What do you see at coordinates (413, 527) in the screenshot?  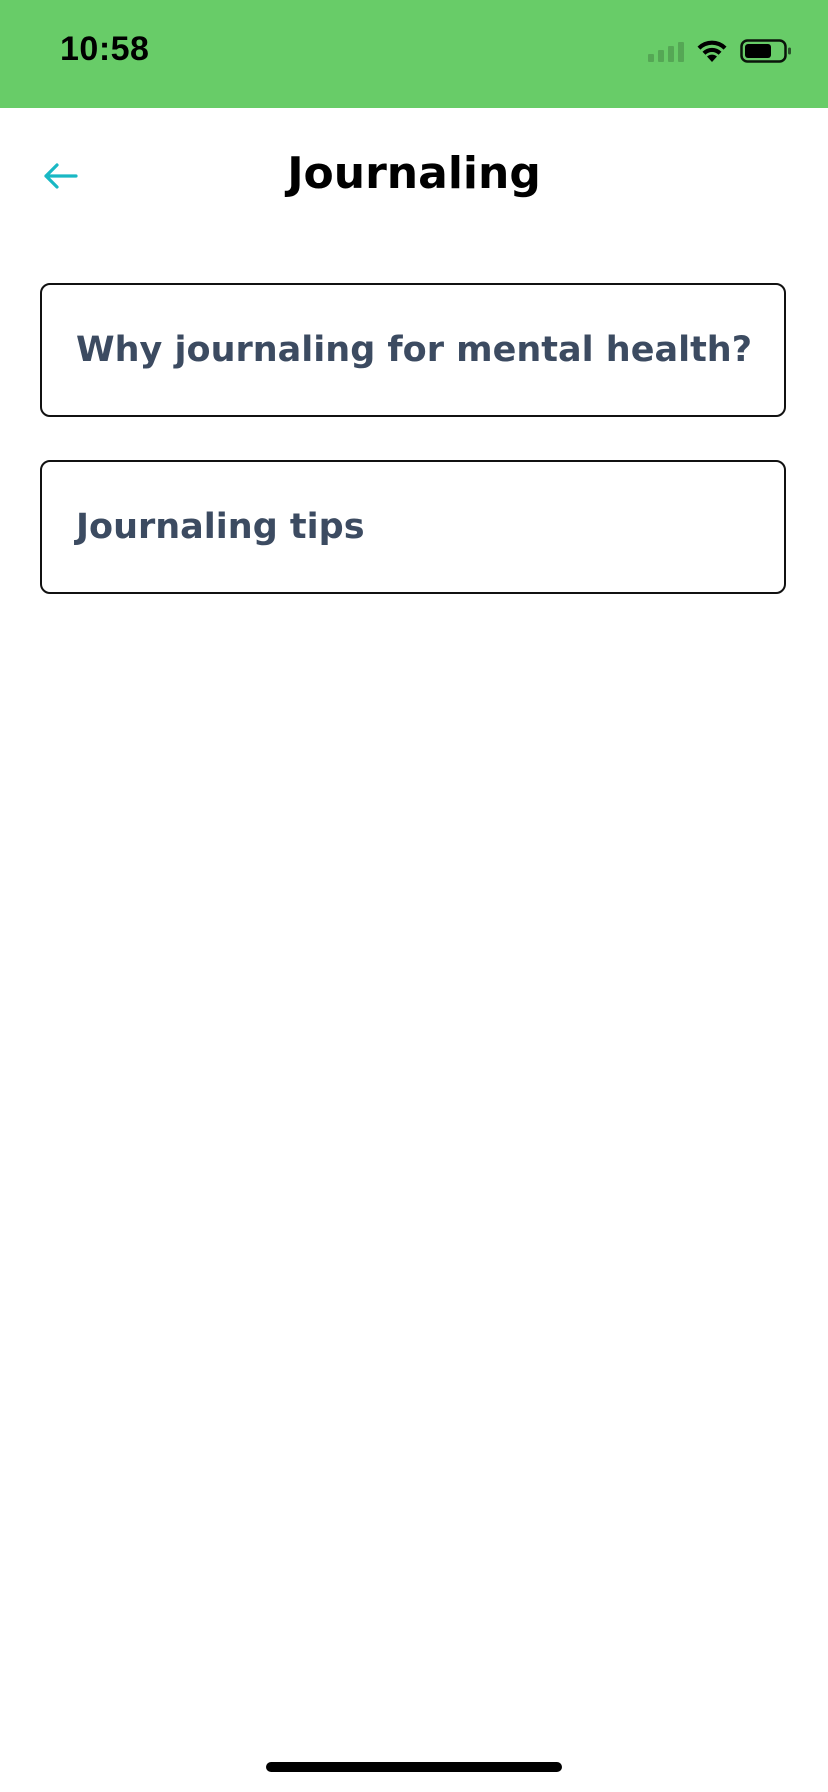 I see `list-item-journaling-tips: Journaling tips` at bounding box center [413, 527].